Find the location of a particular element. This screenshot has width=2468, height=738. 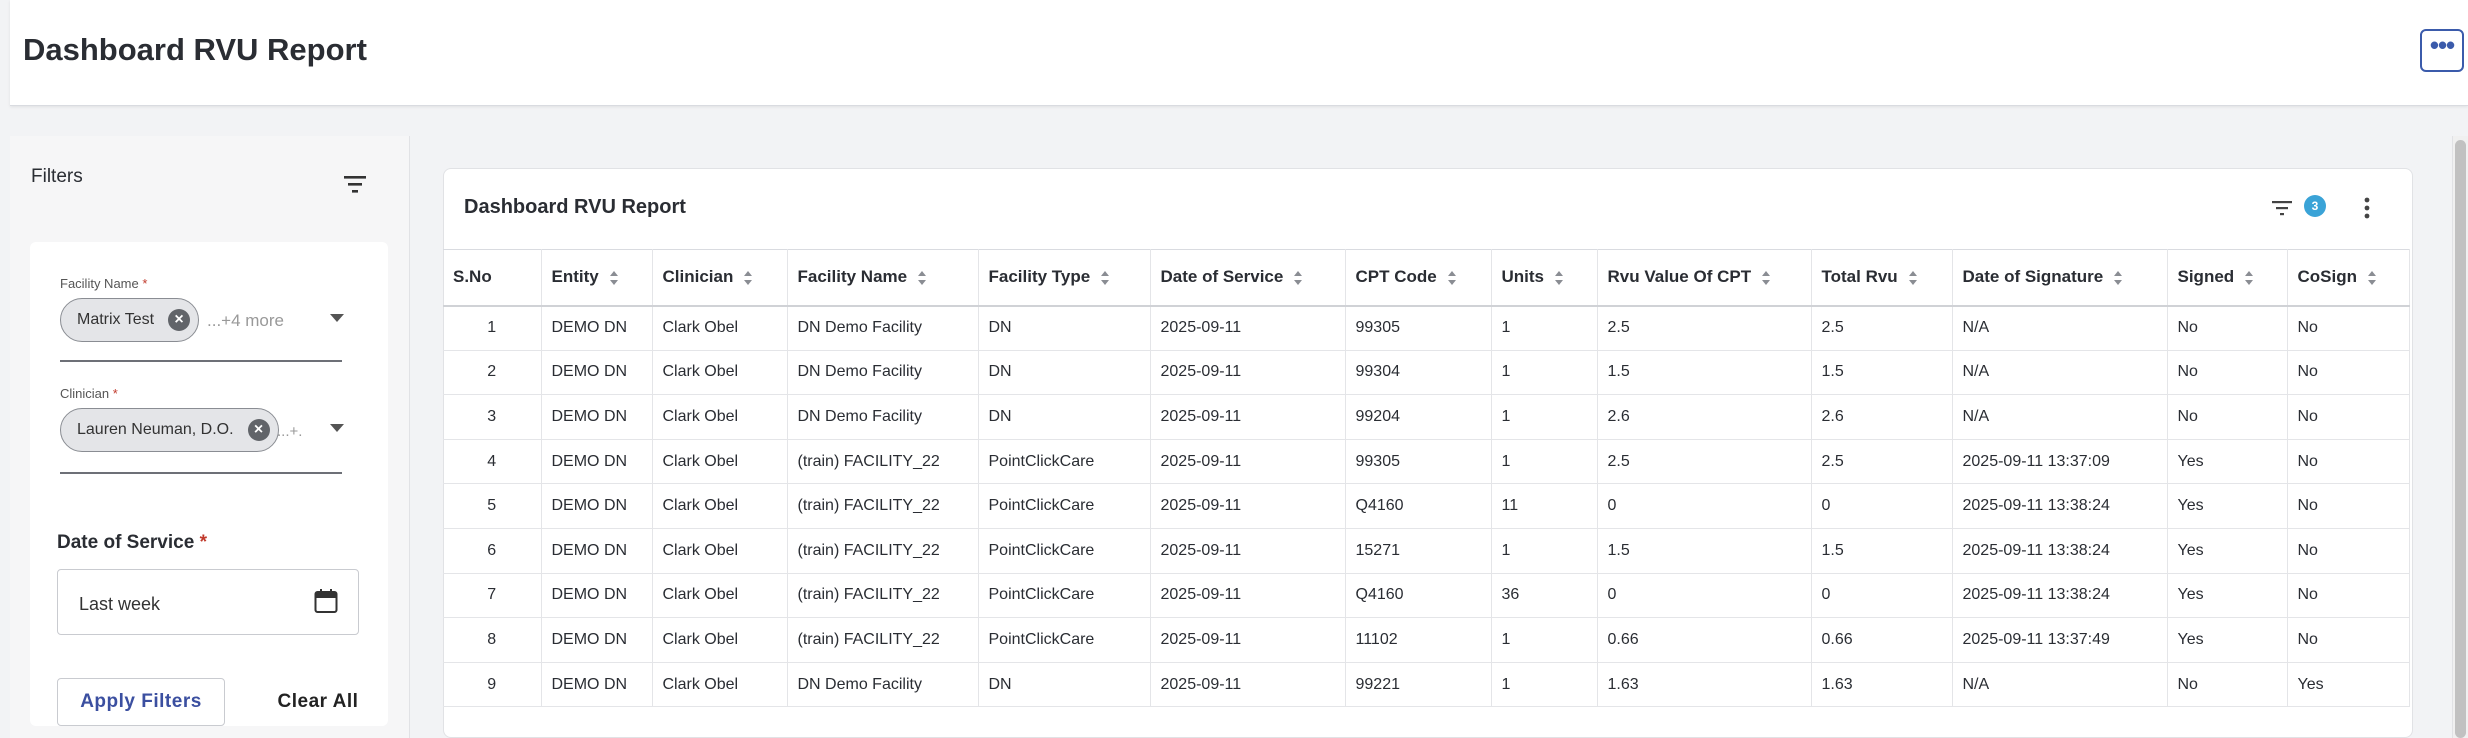

active-filter-badge: 3 is located at coordinates (2315, 206).